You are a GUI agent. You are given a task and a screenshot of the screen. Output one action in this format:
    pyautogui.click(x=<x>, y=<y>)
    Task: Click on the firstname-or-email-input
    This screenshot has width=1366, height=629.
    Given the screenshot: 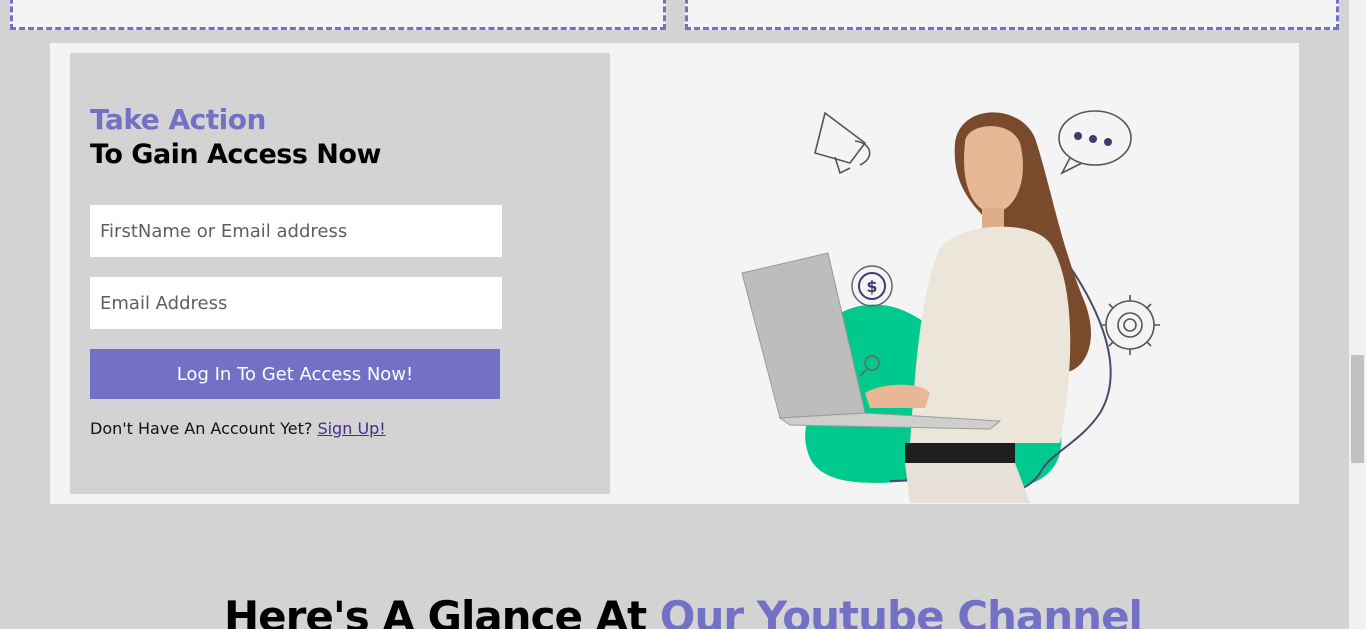 What is the action you would take?
    pyautogui.click(x=296, y=231)
    